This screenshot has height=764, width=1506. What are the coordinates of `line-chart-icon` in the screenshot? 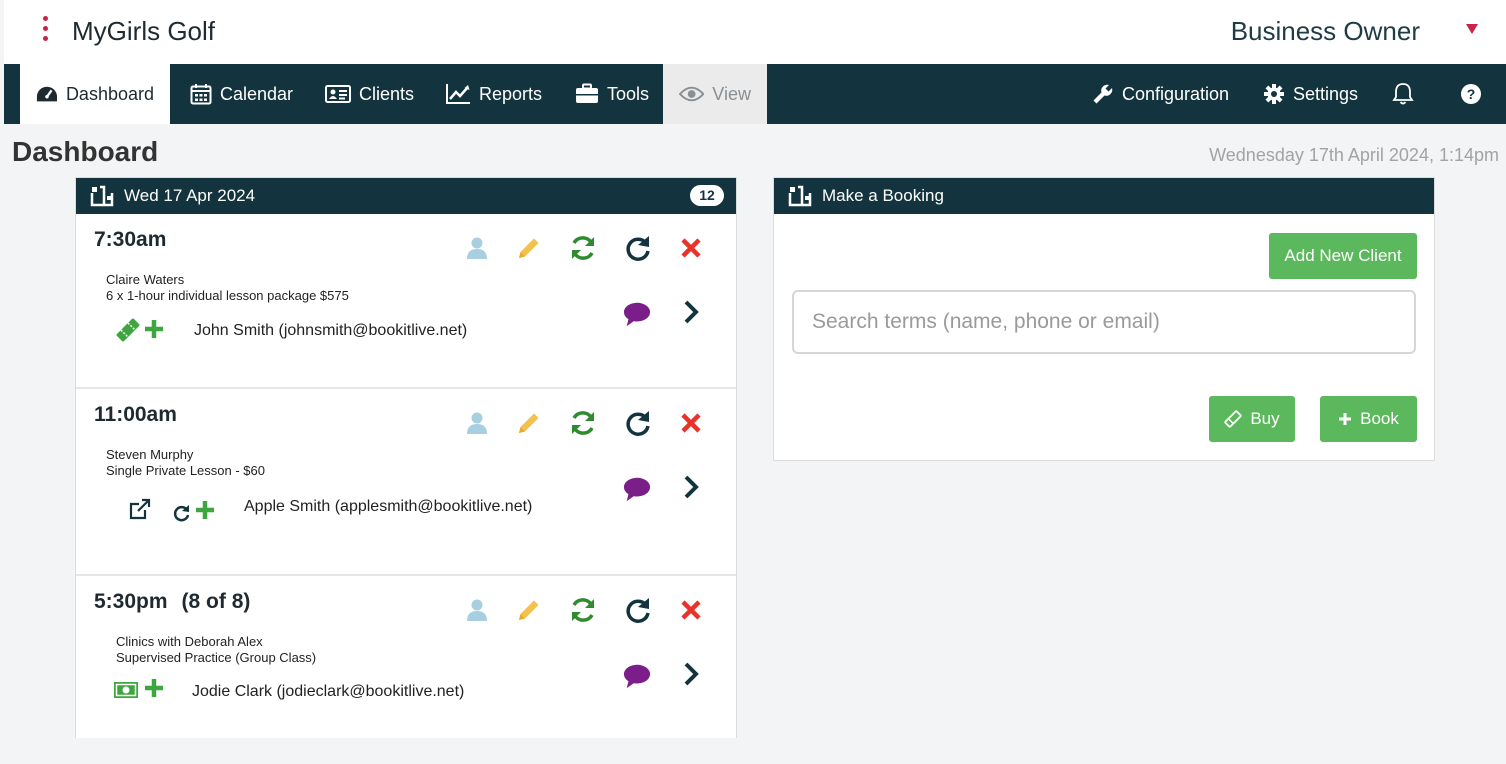 It's located at (458, 94).